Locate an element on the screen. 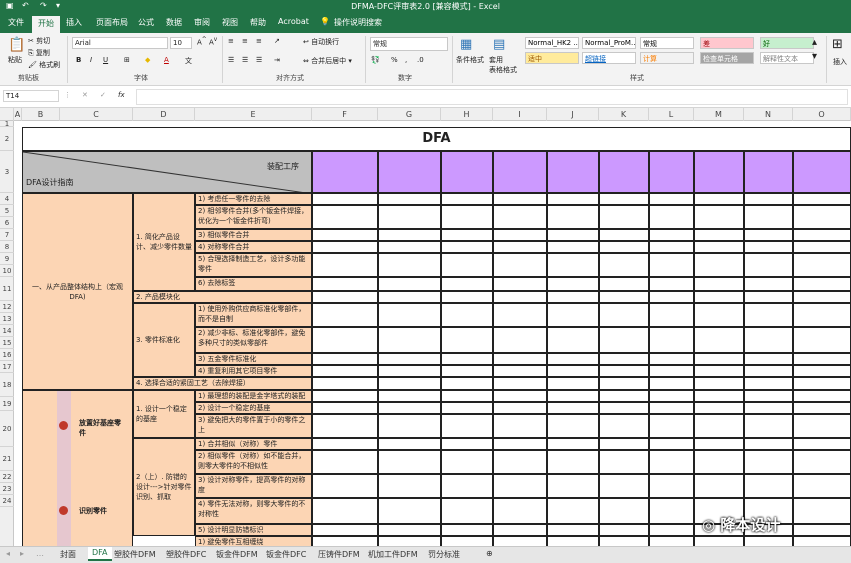 This screenshot has width=851, height=563. tab-insert: 插入 is located at coordinates (74, 22).